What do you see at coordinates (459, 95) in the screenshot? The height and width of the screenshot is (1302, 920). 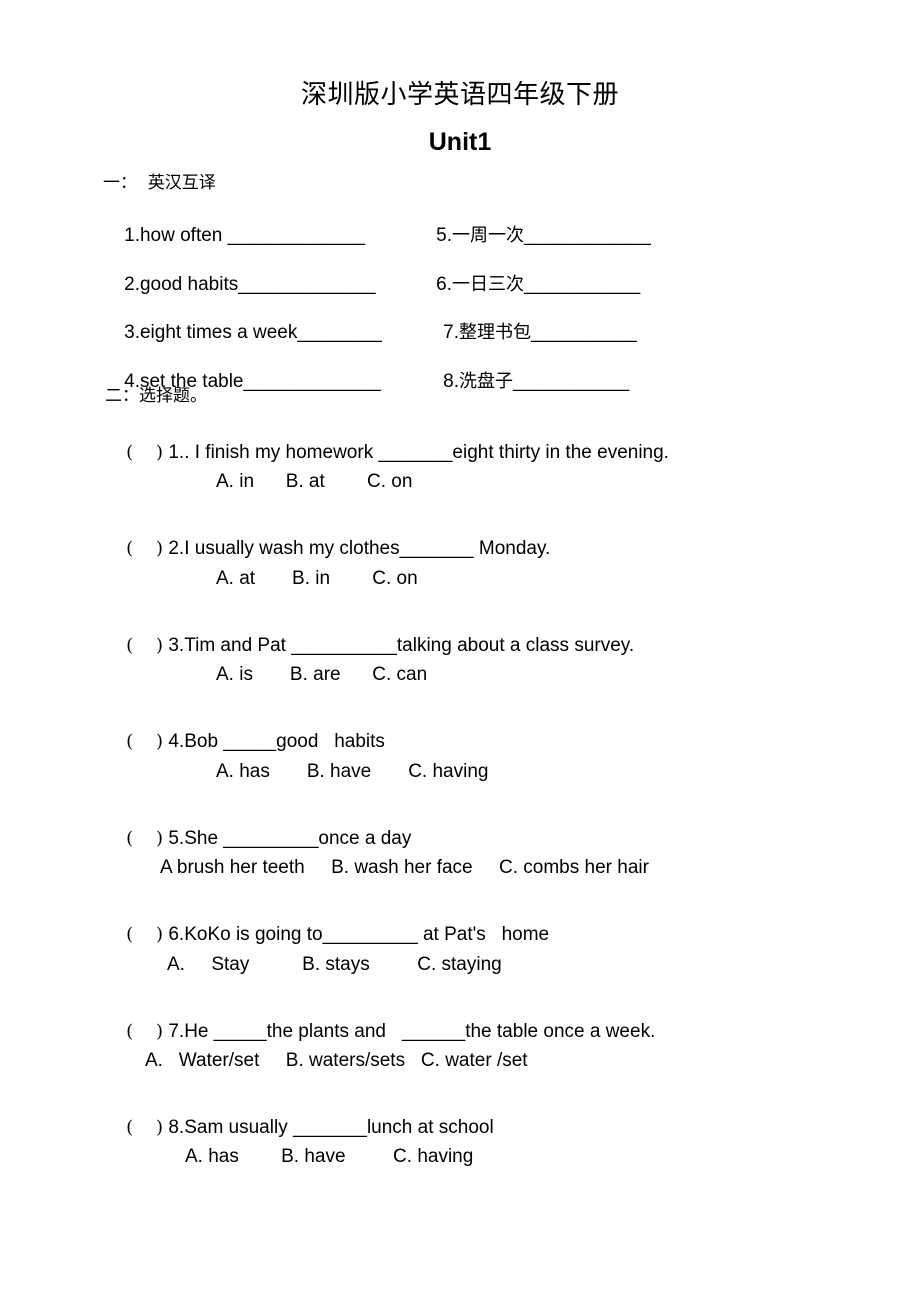 I see `page-title: 深圳版小学英语四年级下册` at bounding box center [459, 95].